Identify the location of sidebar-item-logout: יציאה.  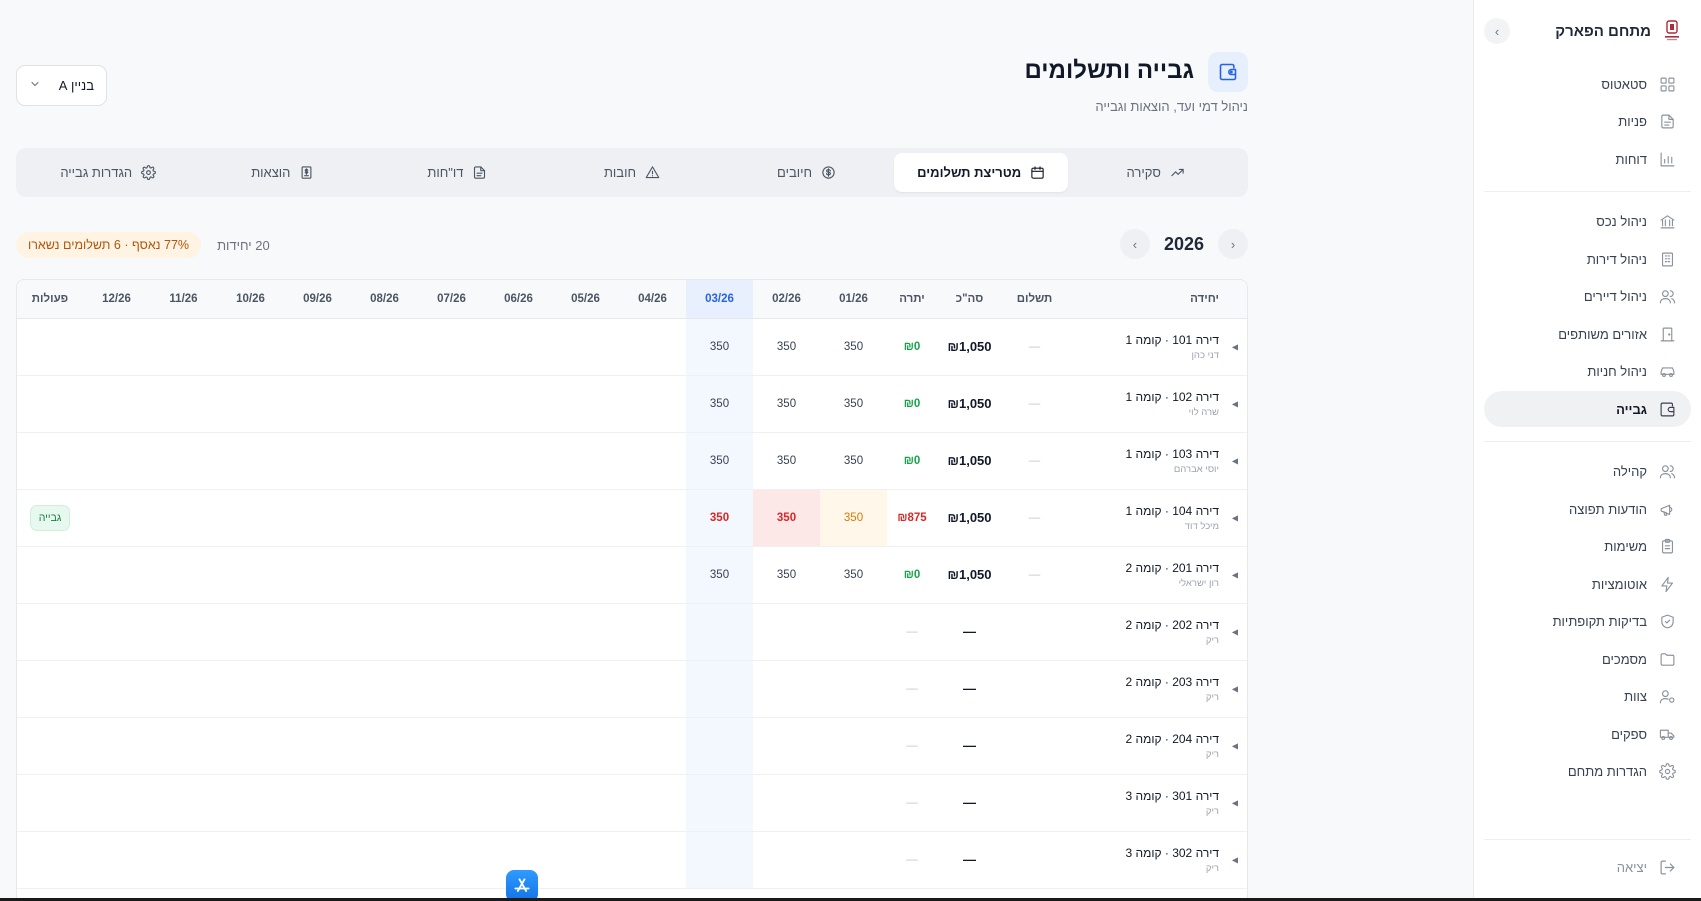
(1587, 868).